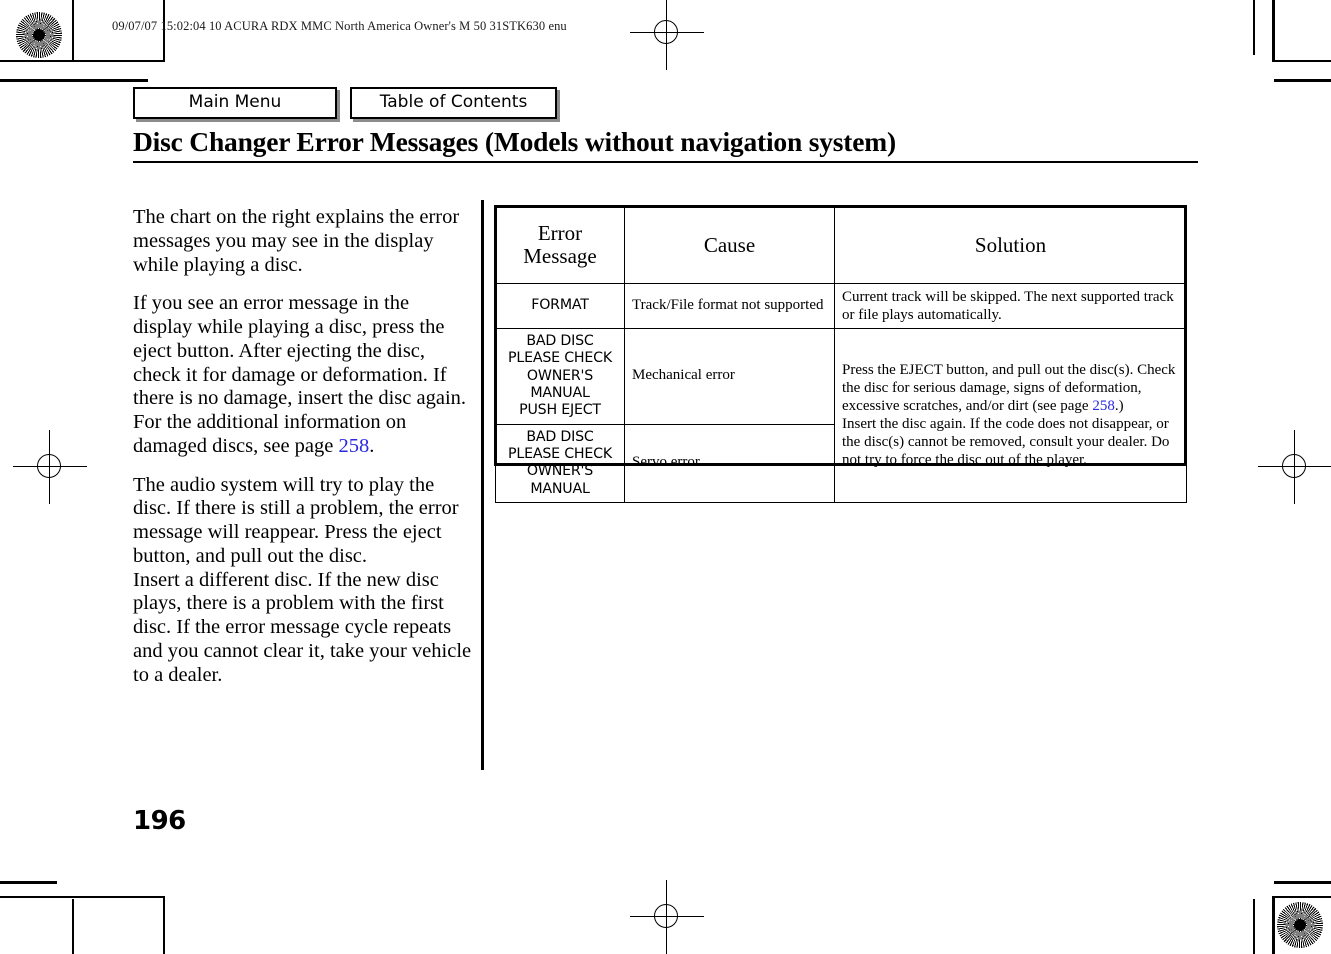  I want to click on crop-mark-top-right-vertical, so click(1273, 31).